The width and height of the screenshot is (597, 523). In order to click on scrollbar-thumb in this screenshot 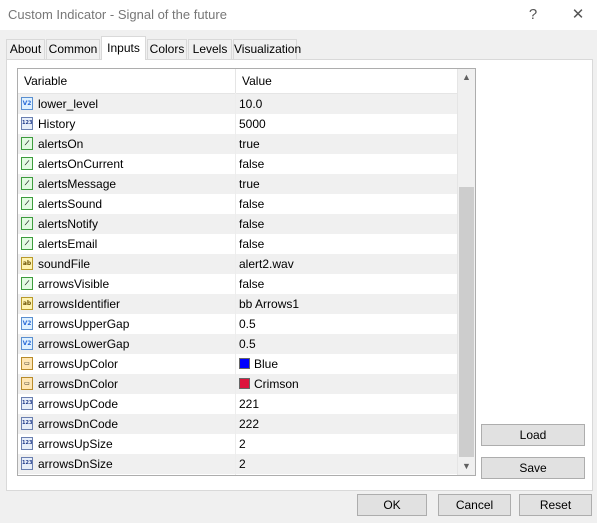, I will do `click(466, 322)`.